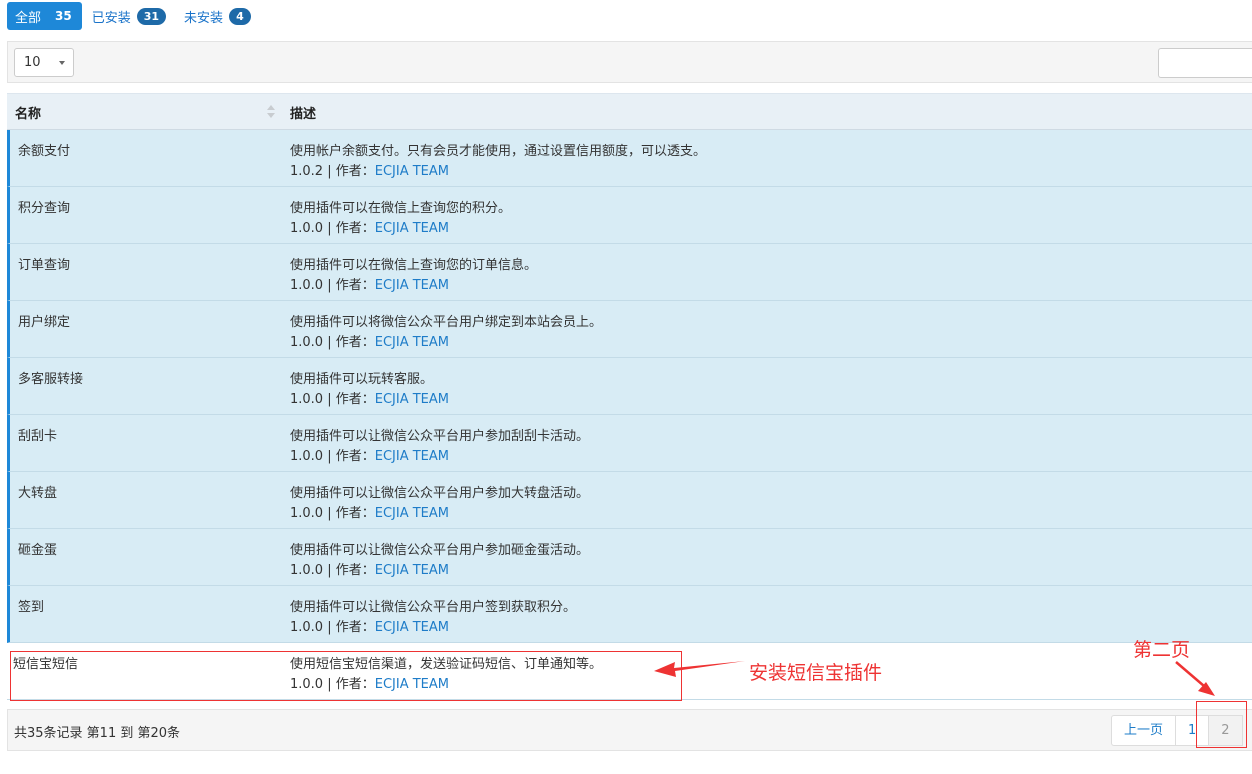 The width and height of the screenshot is (1252, 774). Describe the element at coordinates (1195, 678) in the screenshot. I see `arrow-page2-icon` at that location.